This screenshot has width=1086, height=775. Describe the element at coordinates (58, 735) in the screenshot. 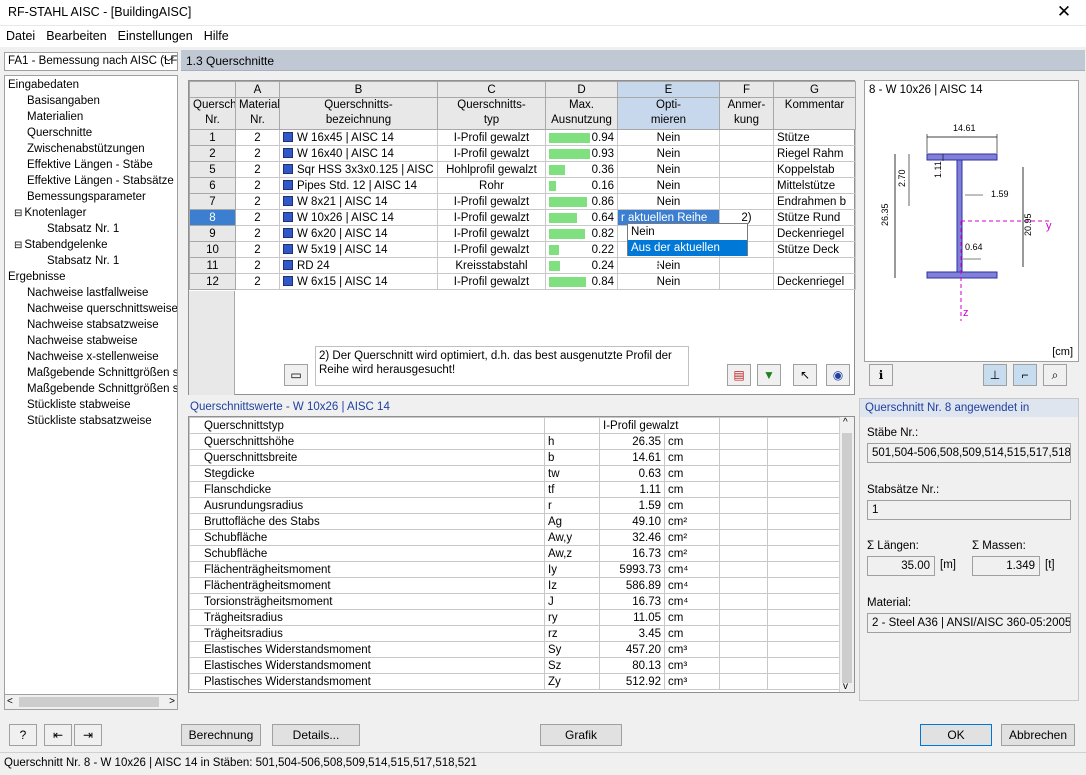

I see `previous-icon: ⇤` at that location.